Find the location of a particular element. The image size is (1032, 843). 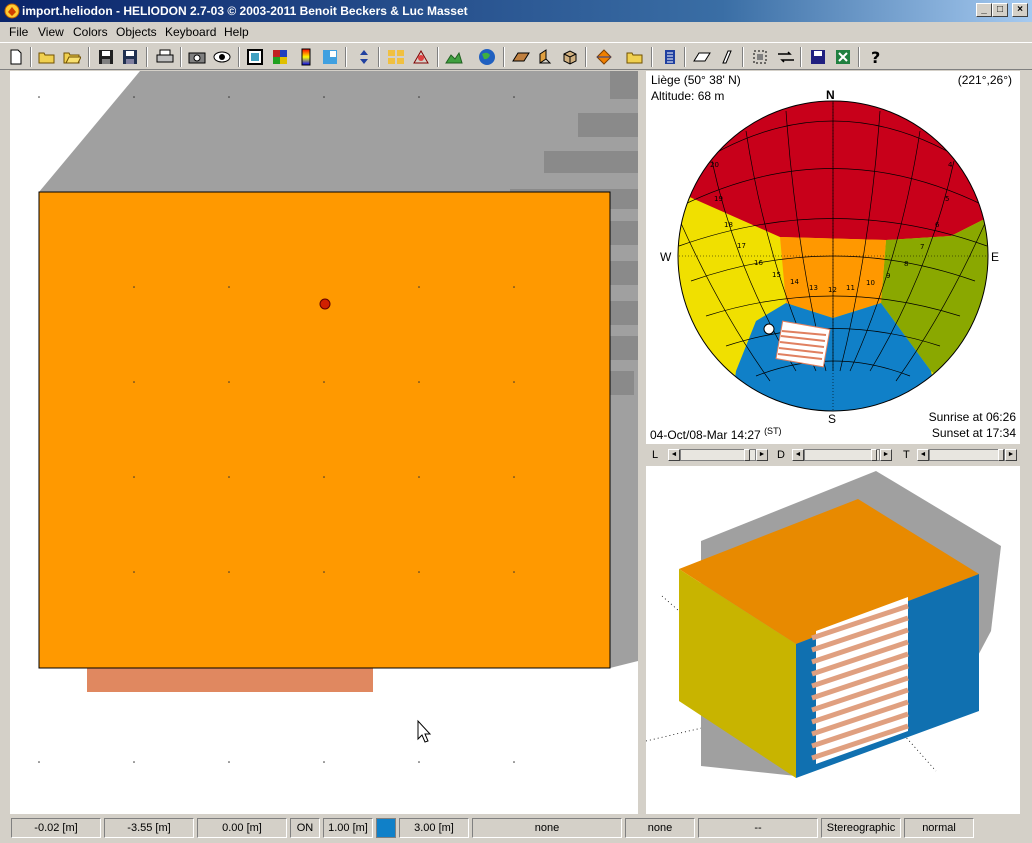

svg-text: 13 is located at coordinates (813, 288).